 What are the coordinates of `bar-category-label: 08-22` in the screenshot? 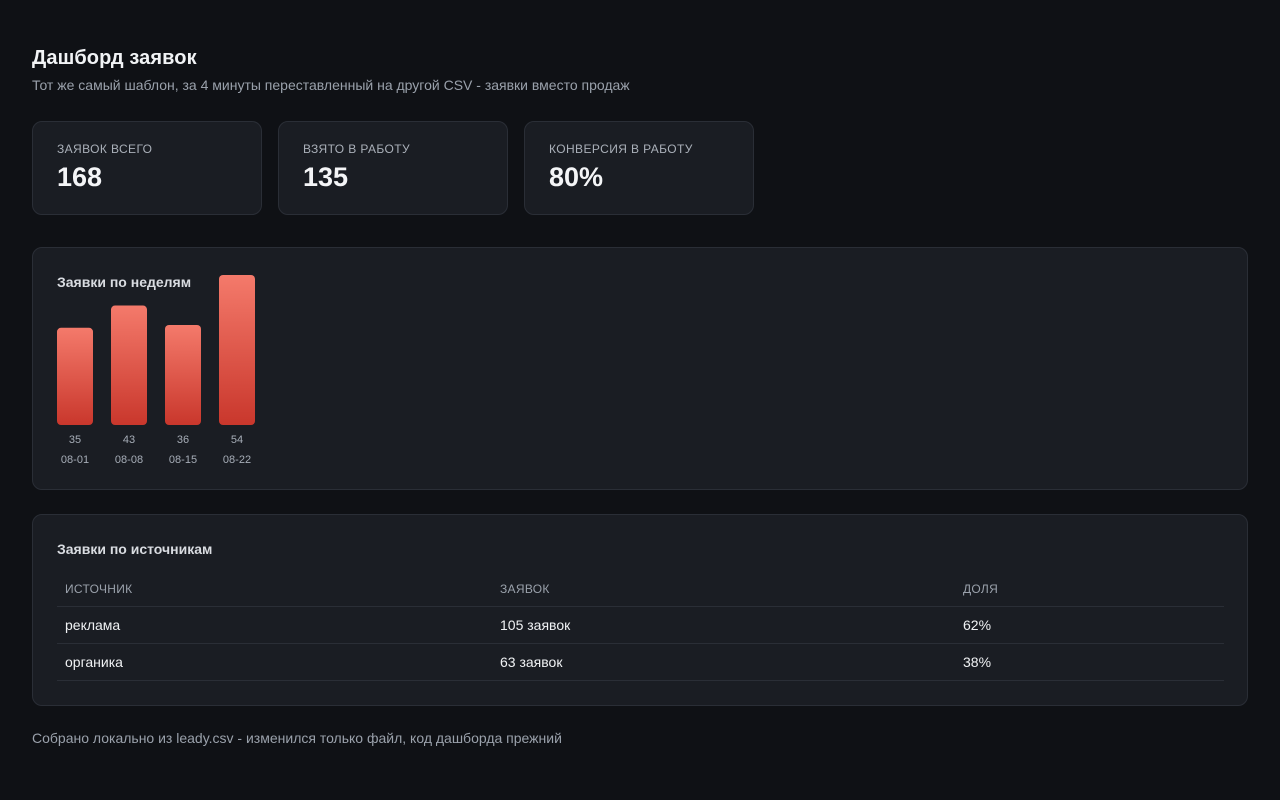 It's located at (237, 460).